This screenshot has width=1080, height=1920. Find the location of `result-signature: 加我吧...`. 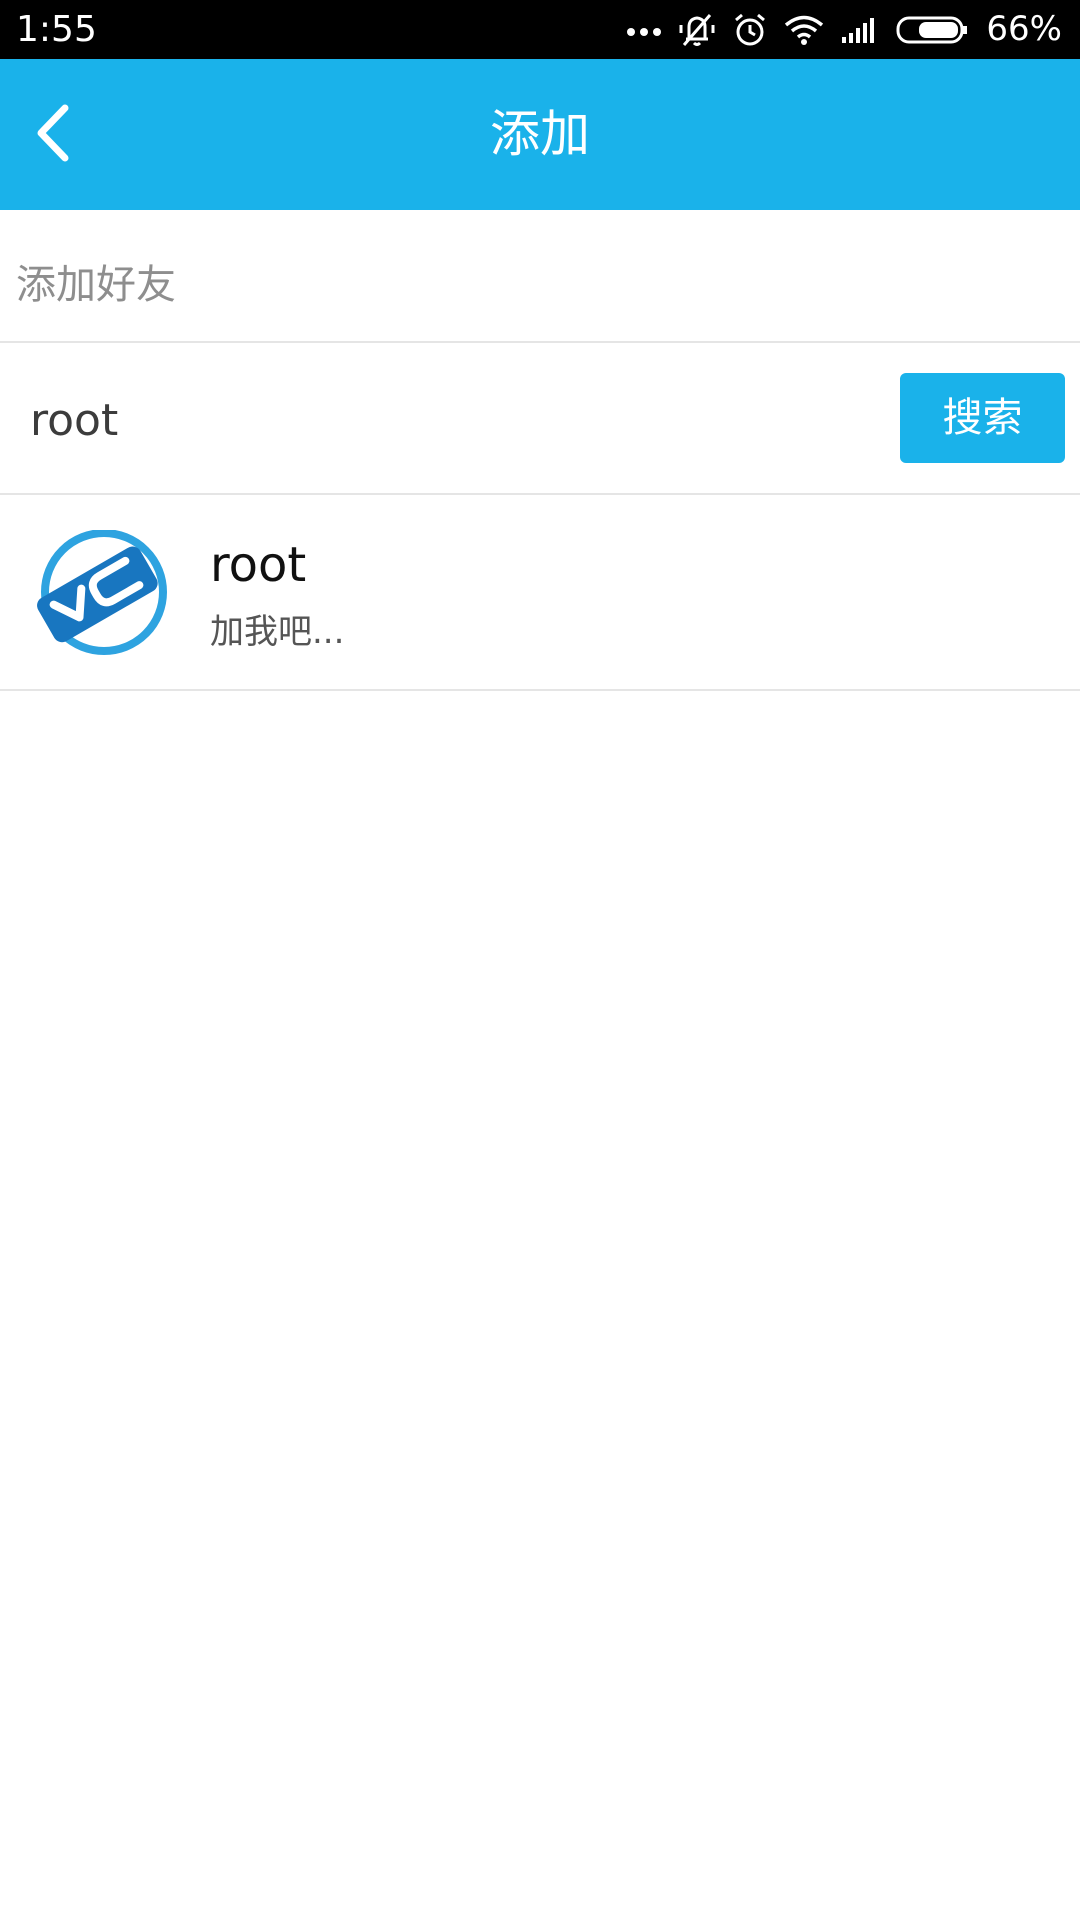

result-signature: 加我吧... is located at coordinates (277, 632).